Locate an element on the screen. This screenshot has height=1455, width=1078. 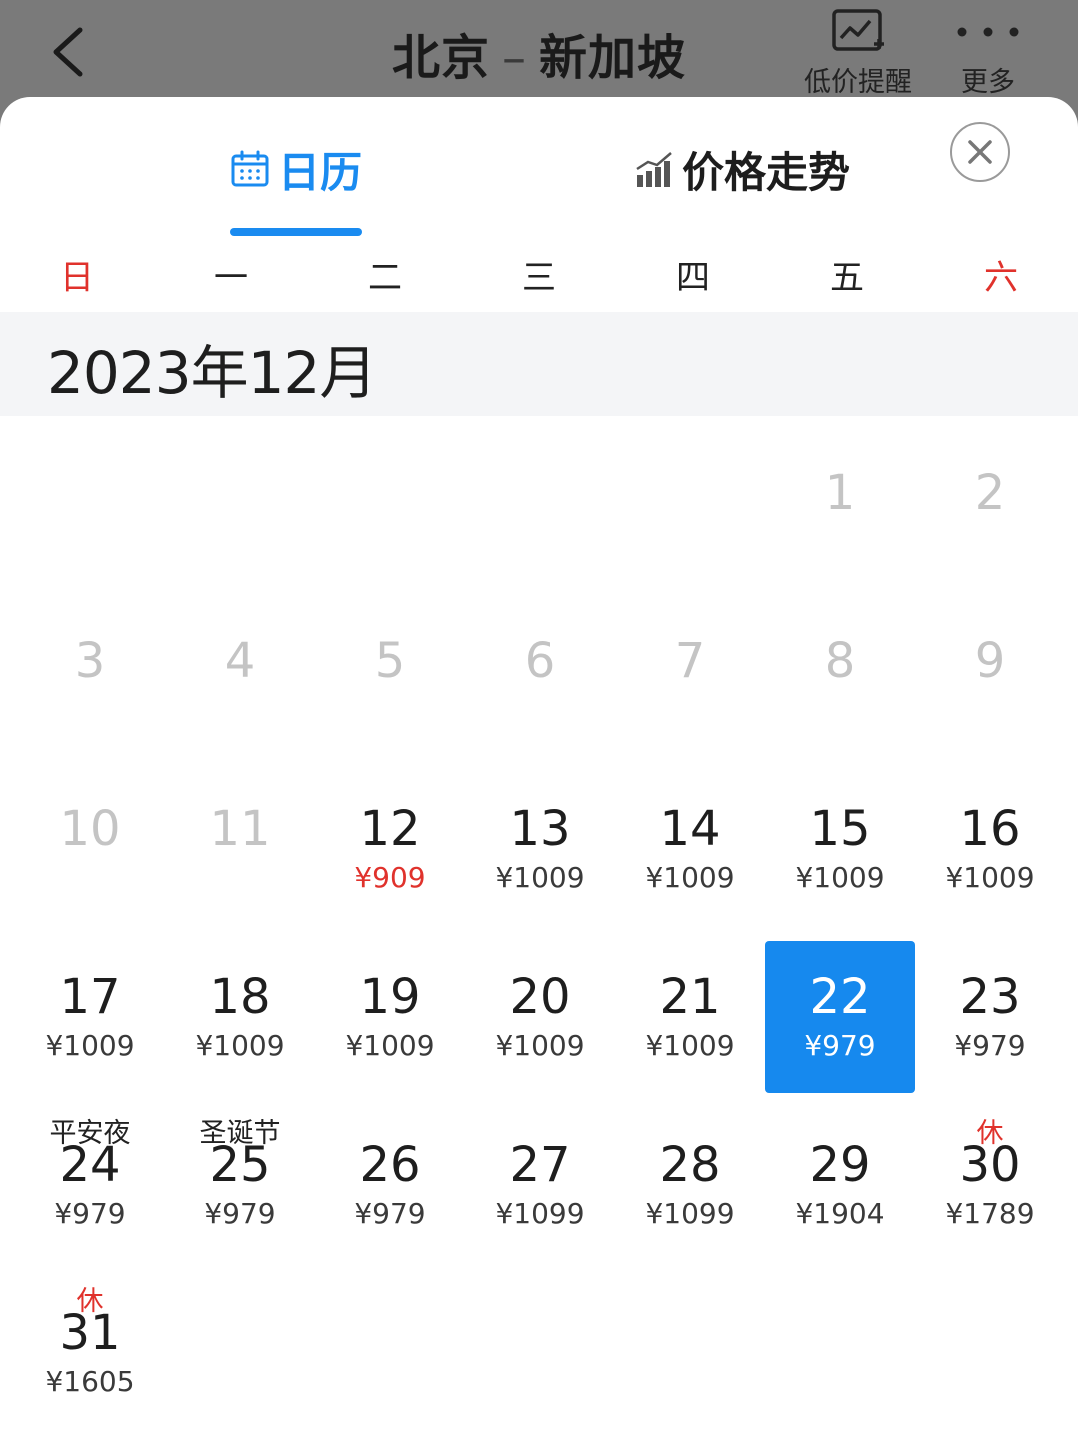
day-number: 29 is located at coordinates (840, 1165).